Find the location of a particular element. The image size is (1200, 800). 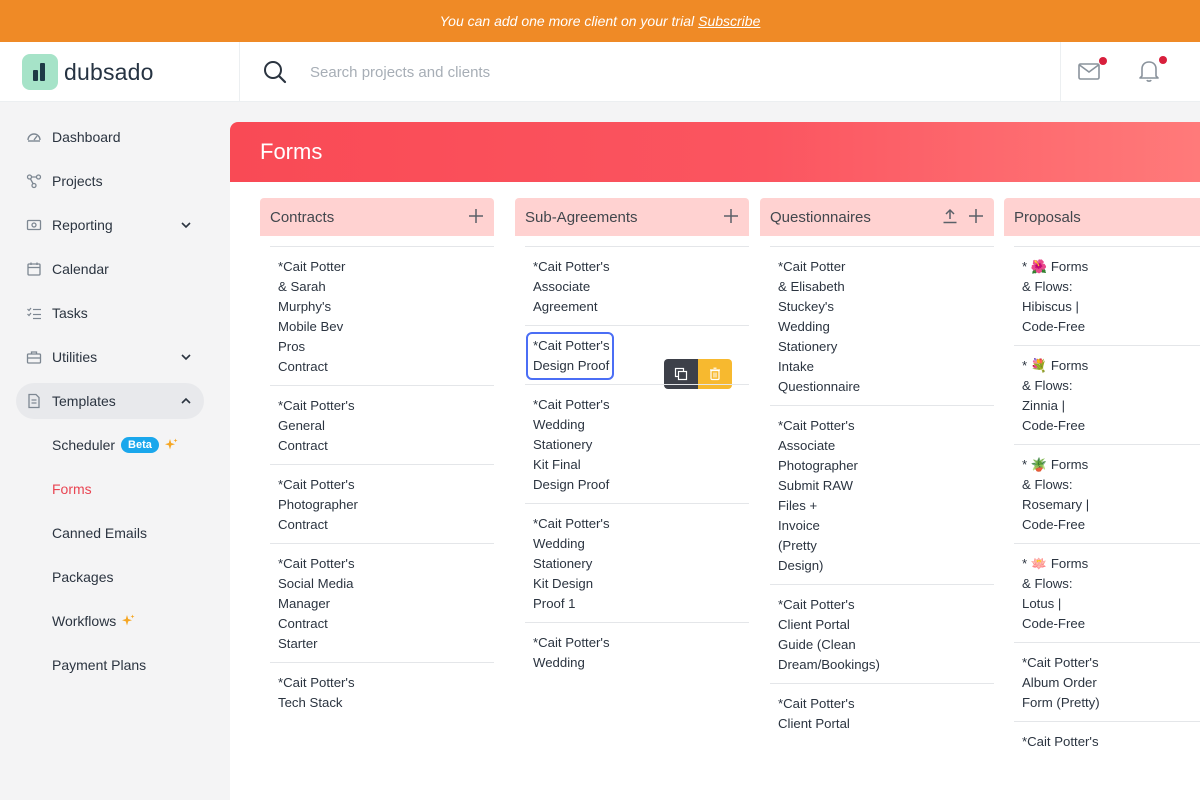

sidebar-label-utilities: Utilities is located at coordinates (75, 357).